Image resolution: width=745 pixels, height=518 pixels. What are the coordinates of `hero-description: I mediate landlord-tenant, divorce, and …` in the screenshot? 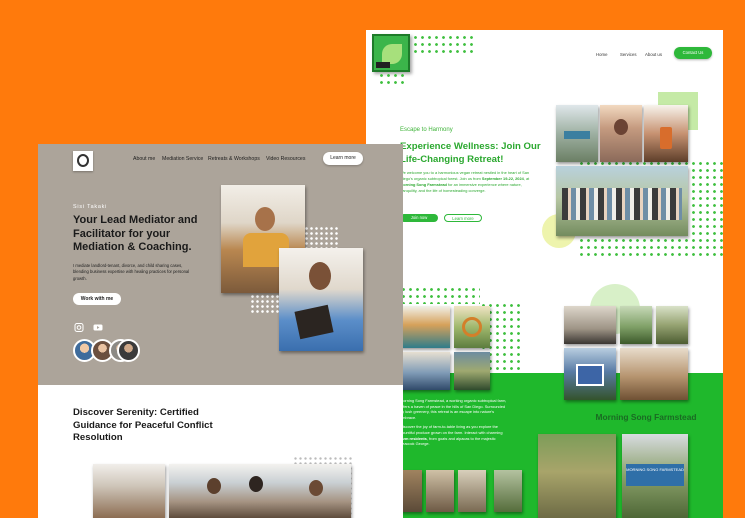 It's located at (131, 272).